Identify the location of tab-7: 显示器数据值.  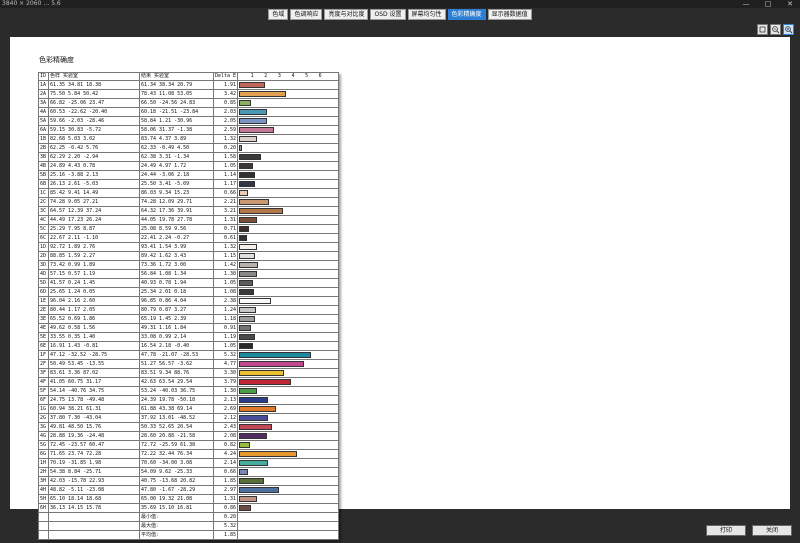
(509, 14).